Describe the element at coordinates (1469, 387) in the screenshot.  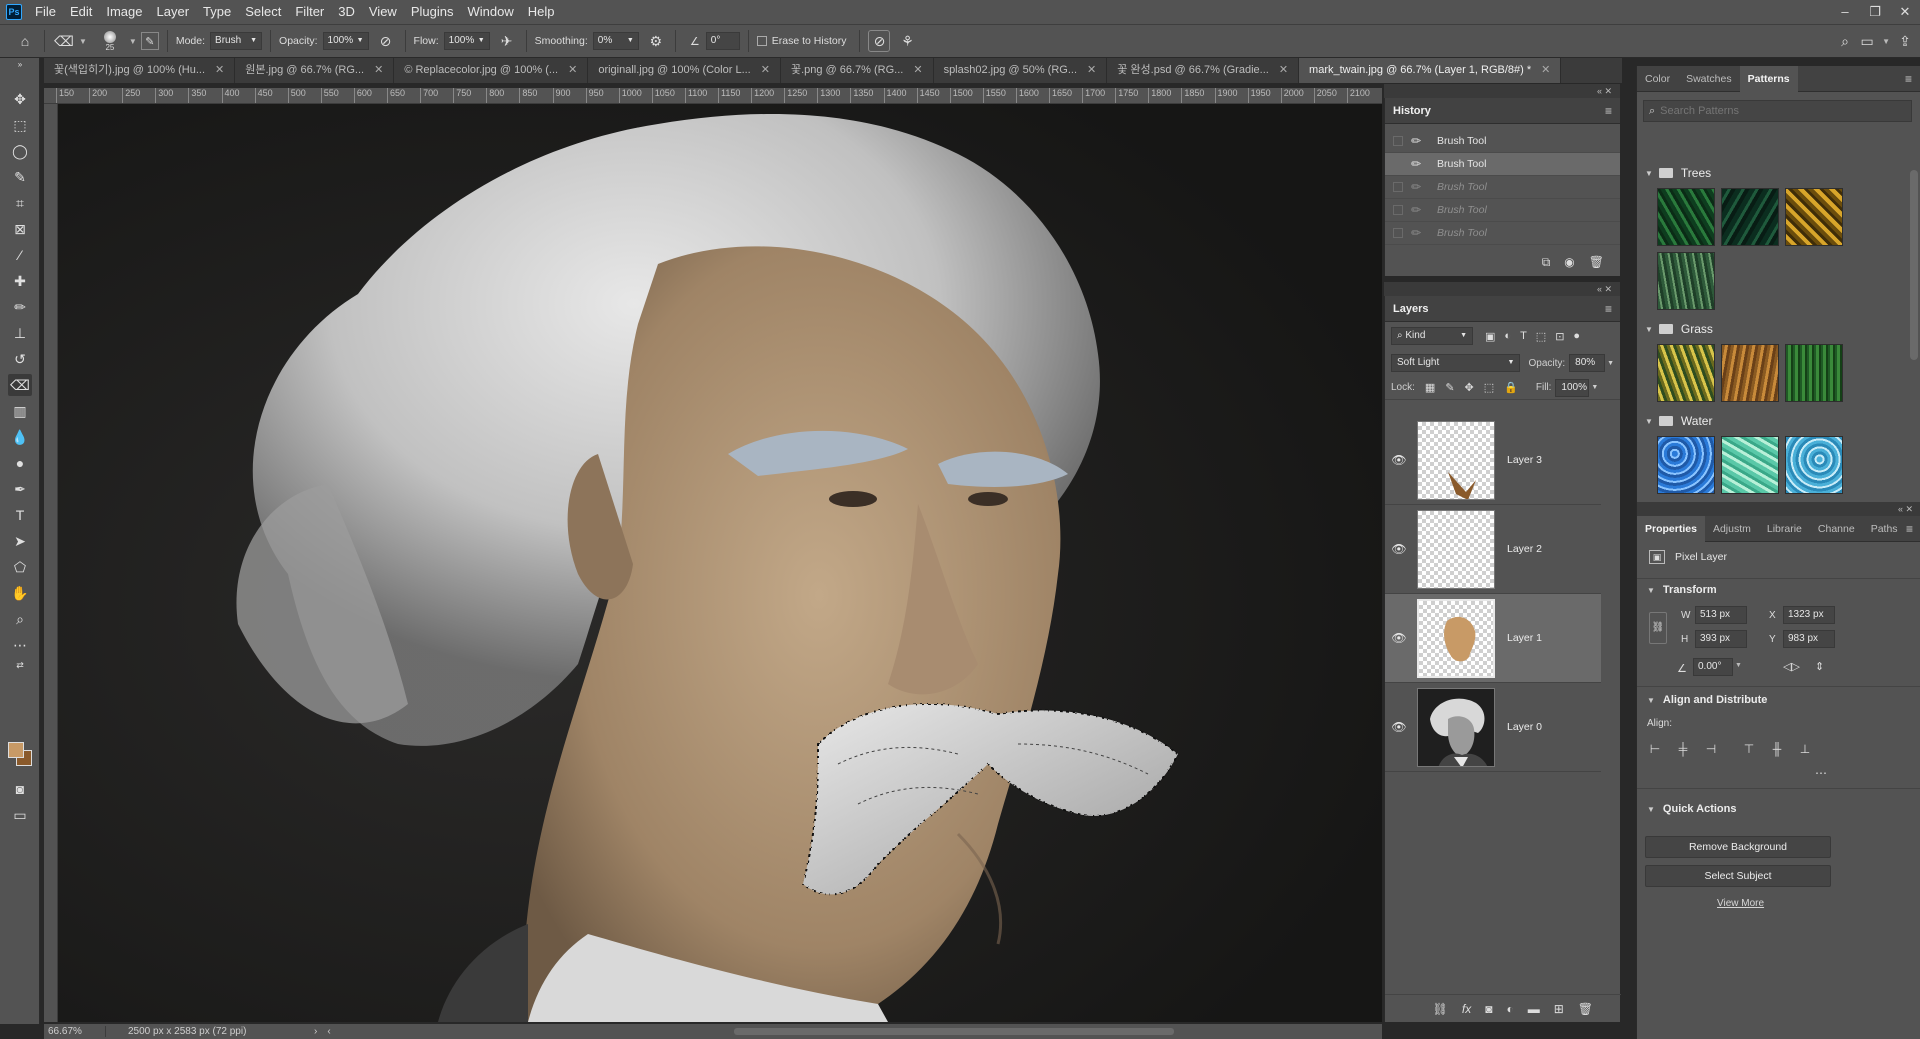
I see `lock-position-icon: ✥` at that location.